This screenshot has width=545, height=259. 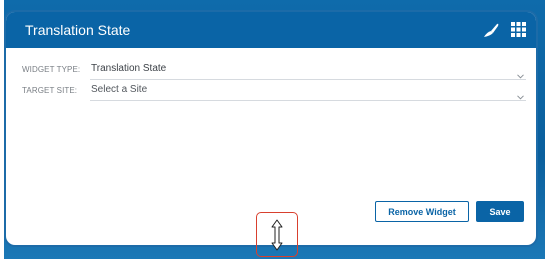 I want to click on target-site-select: Select a Site, so click(x=308, y=91).